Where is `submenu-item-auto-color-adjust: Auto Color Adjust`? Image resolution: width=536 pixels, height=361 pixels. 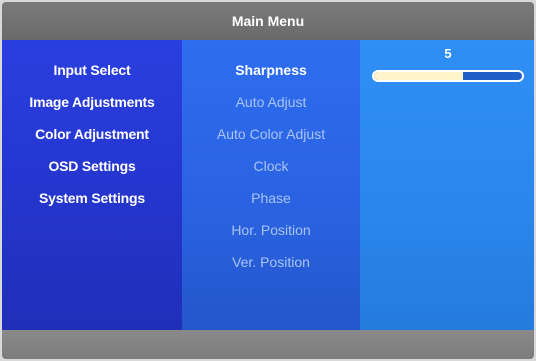
submenu-item-auto-color-adjust: Auto Color Adjust is located at coordinates (271, 134).